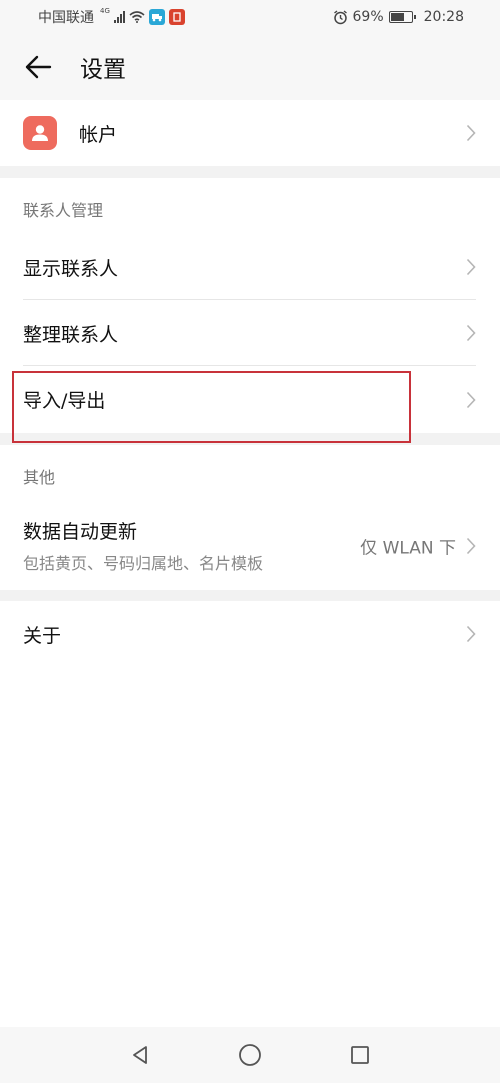 The image size is (500, 1083). Describe the element at coordinates (71, 334) in the screenshot. I see `organize-contacts-label: 整理联系人` at that location.